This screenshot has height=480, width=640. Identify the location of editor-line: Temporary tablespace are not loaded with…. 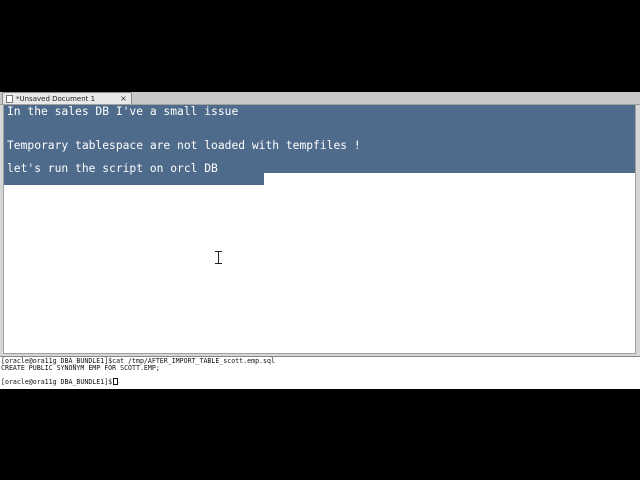
(184, 145).